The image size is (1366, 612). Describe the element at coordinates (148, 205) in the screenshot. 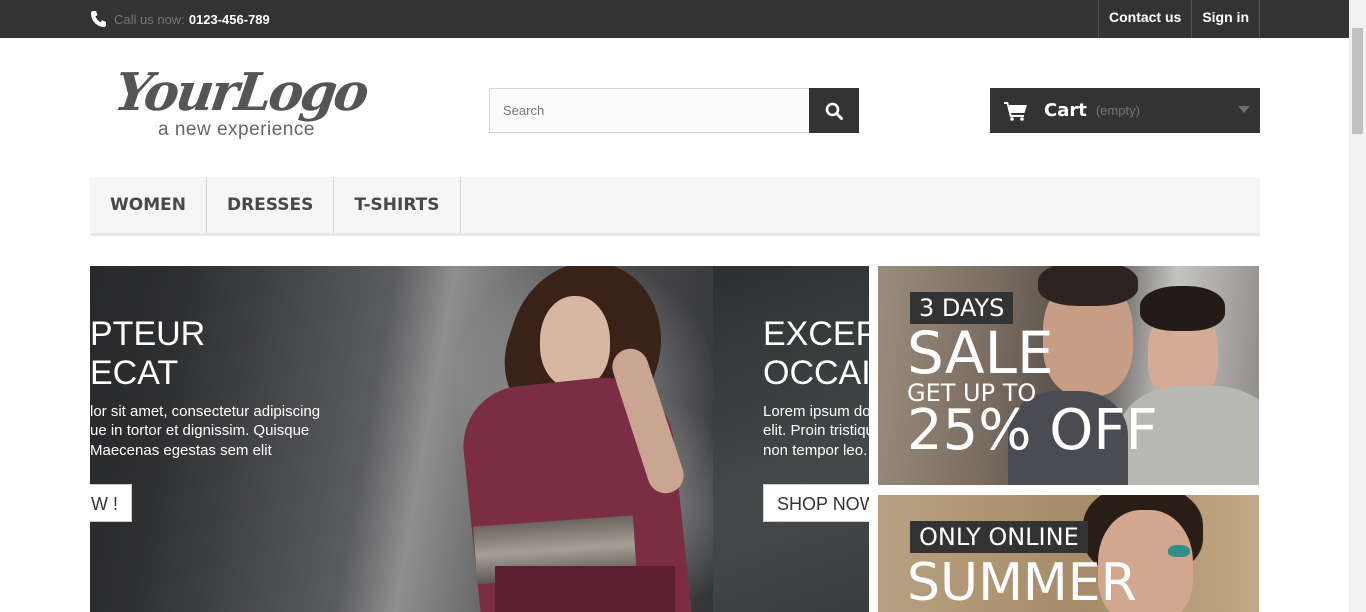

I see `menu-item-women: Women` at that location.